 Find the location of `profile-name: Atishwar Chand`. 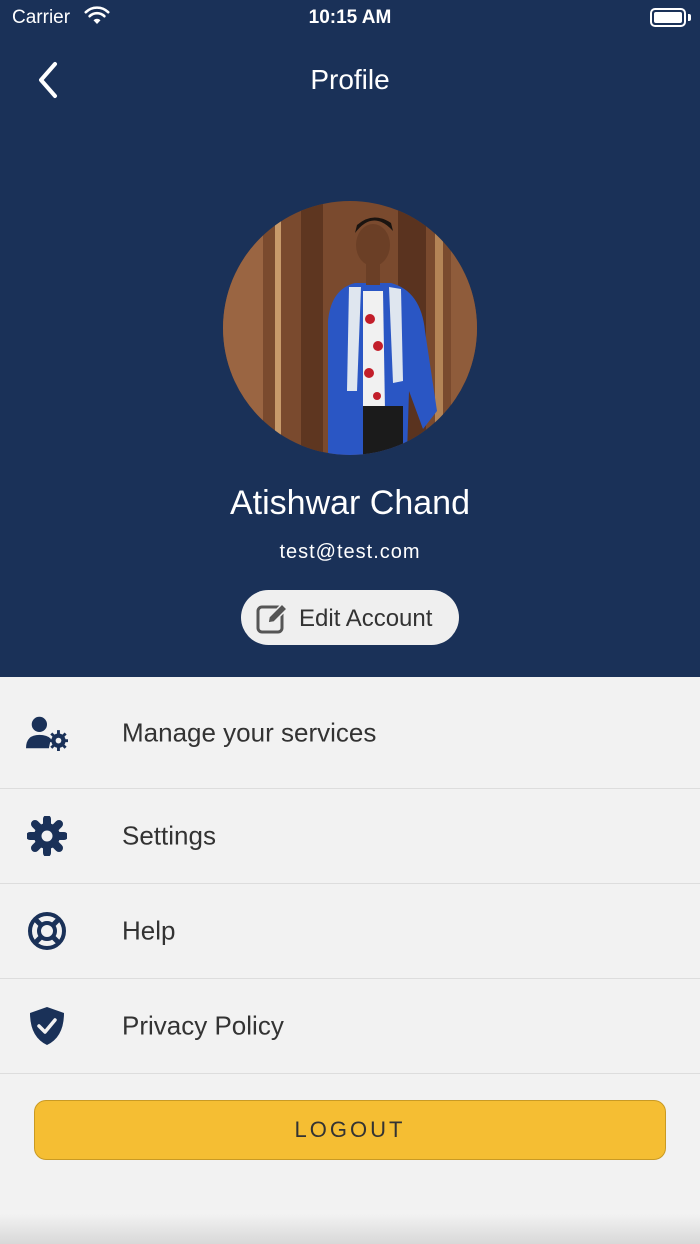

profile-name: Atishwar Chand is located at coordinates (349, 503).